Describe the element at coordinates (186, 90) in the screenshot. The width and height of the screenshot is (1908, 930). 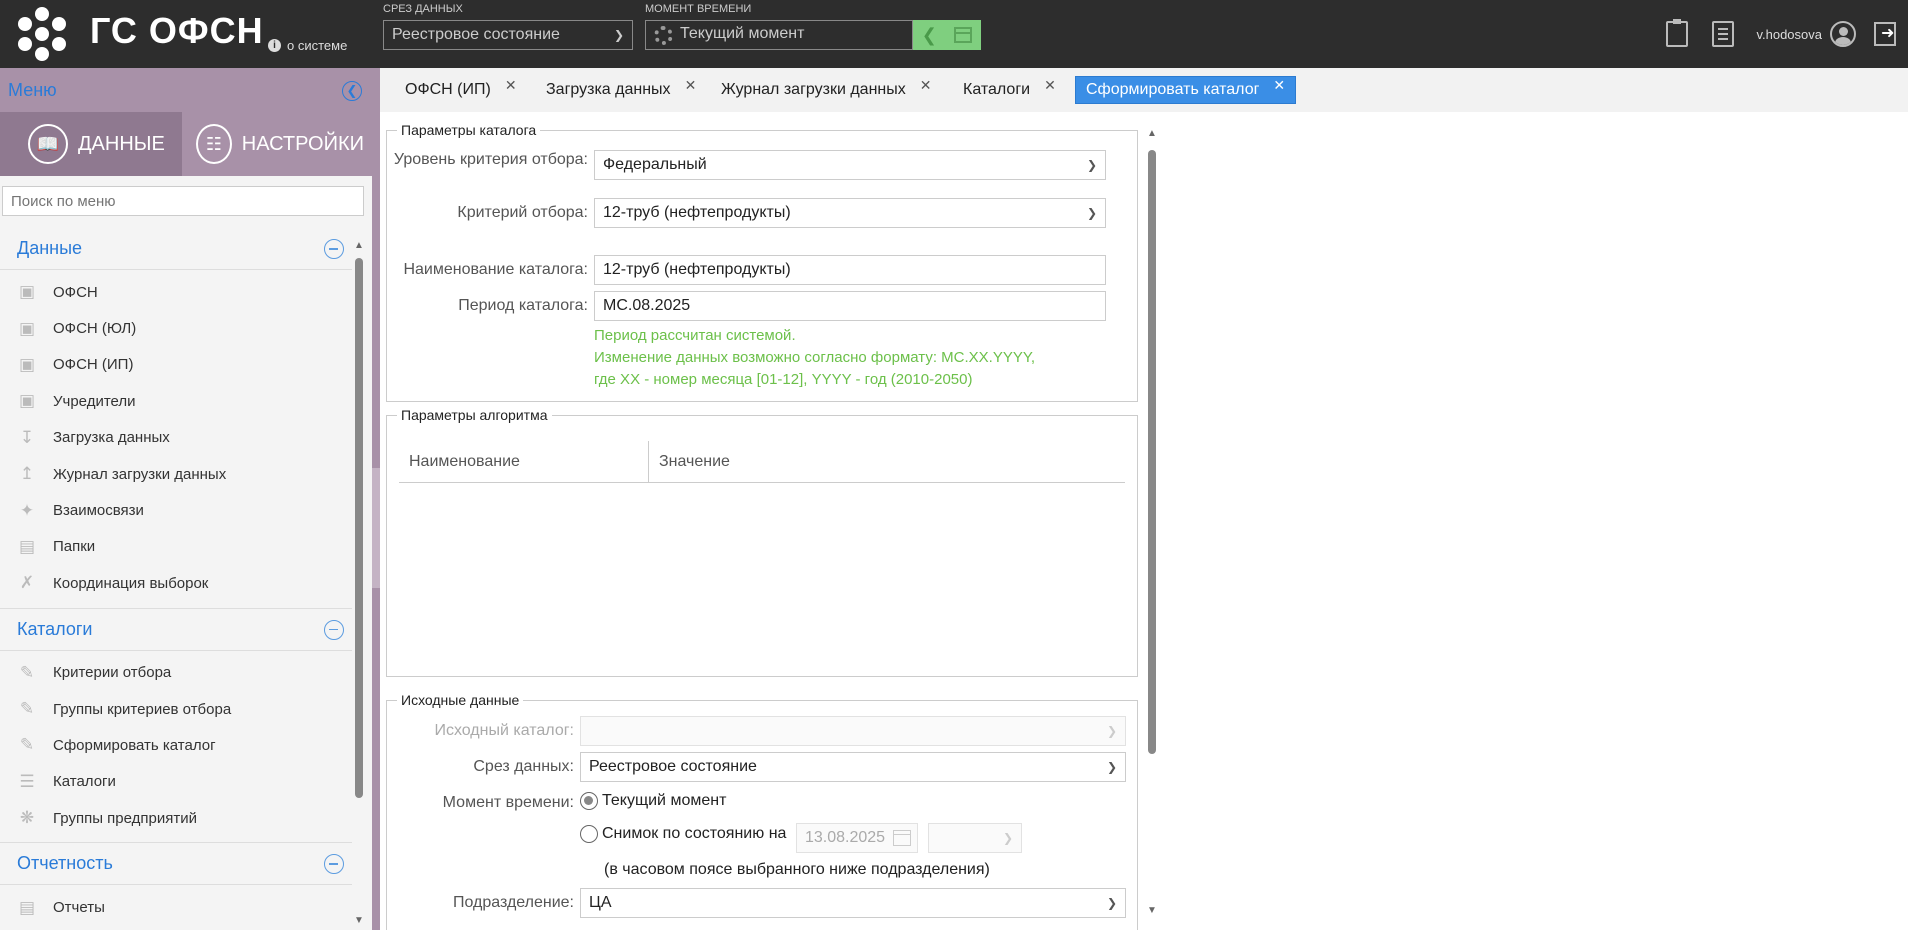
I see `menu-header: Меню ❮` at that location.